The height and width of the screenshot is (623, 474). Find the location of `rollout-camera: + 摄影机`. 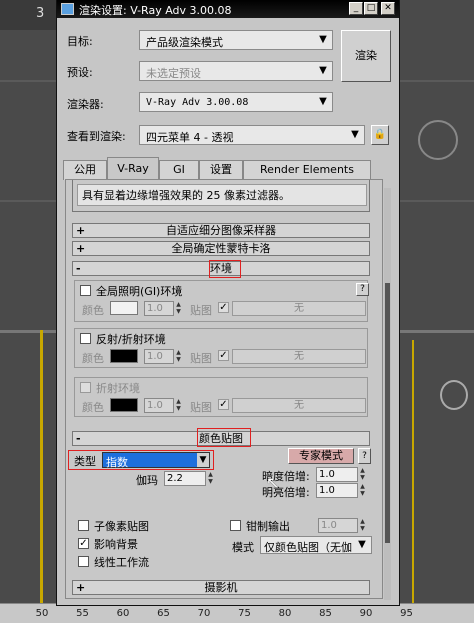

rollout-camera: + 摄影机 is located at coordinates (221, 587).